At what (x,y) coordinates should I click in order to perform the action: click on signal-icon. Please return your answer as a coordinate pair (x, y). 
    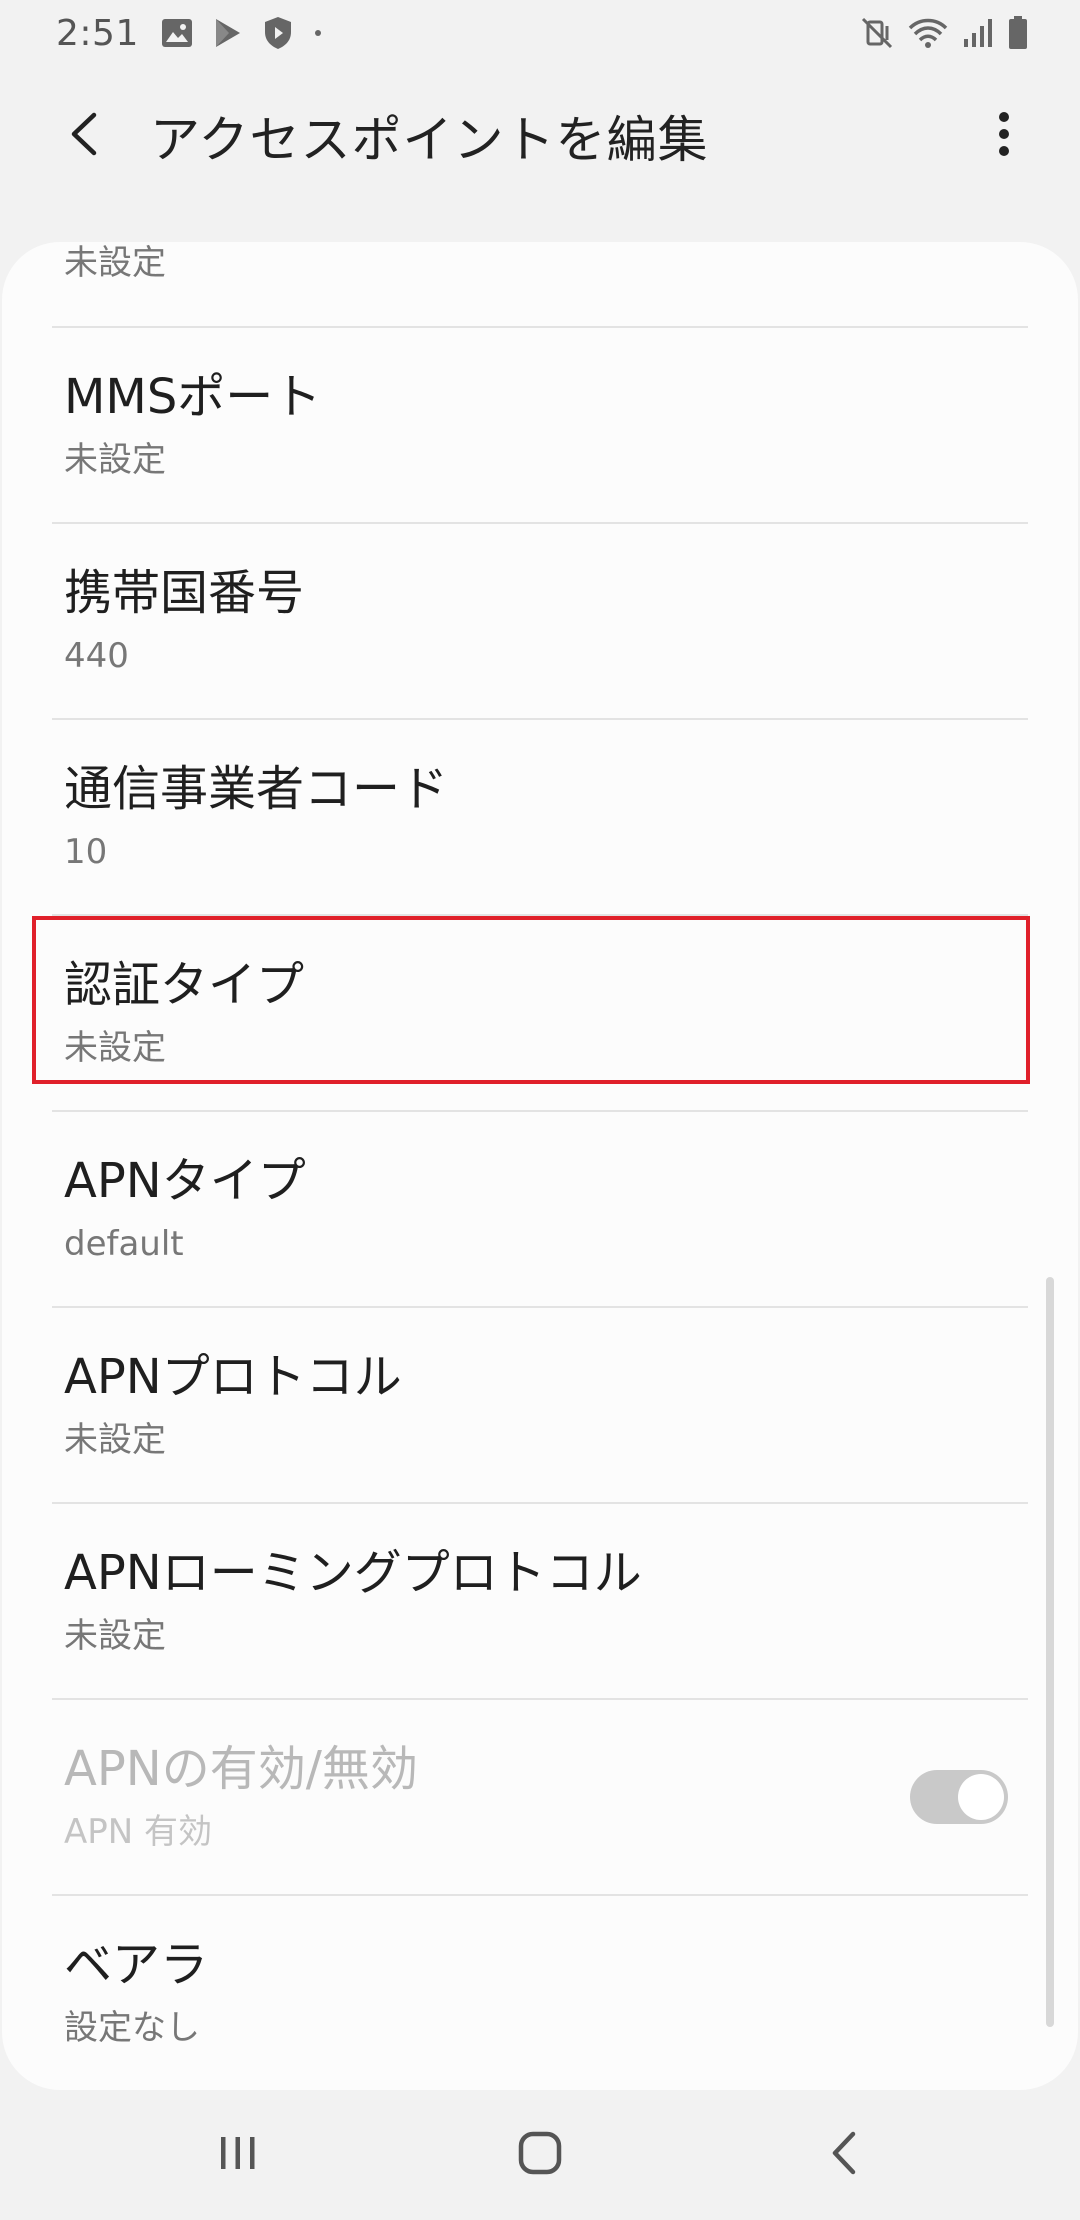
    Looking at the image, I should click on (978, 33).